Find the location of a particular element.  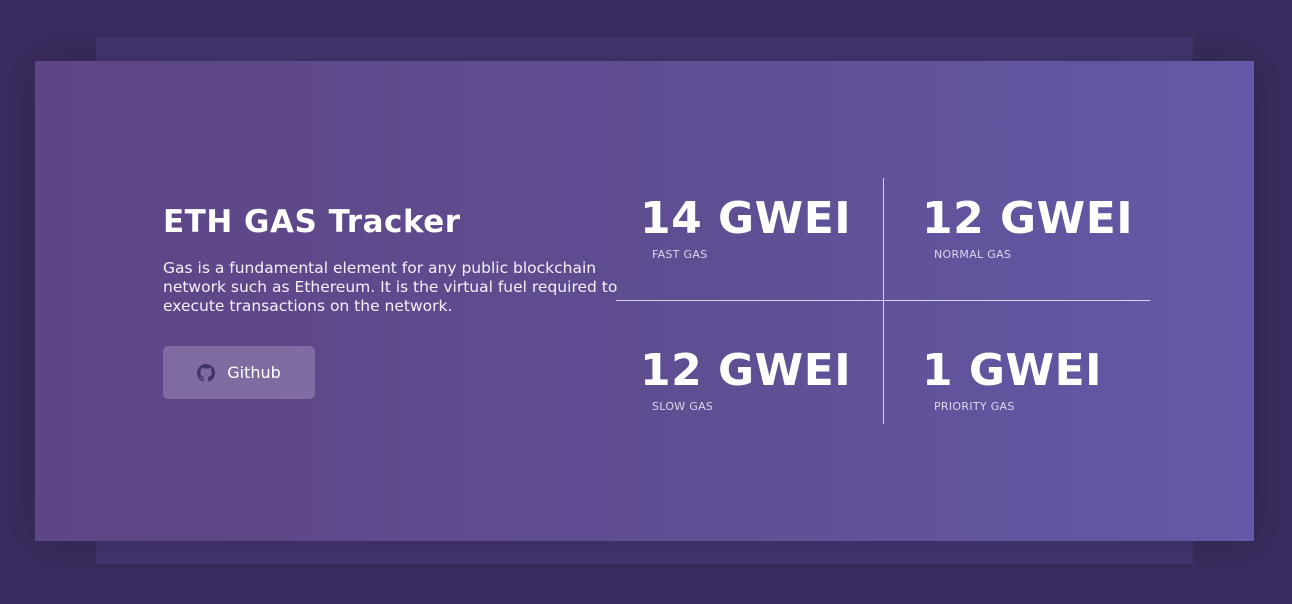

normal-gas-value: 12 GWEI is located at coordinates (1028, 218).